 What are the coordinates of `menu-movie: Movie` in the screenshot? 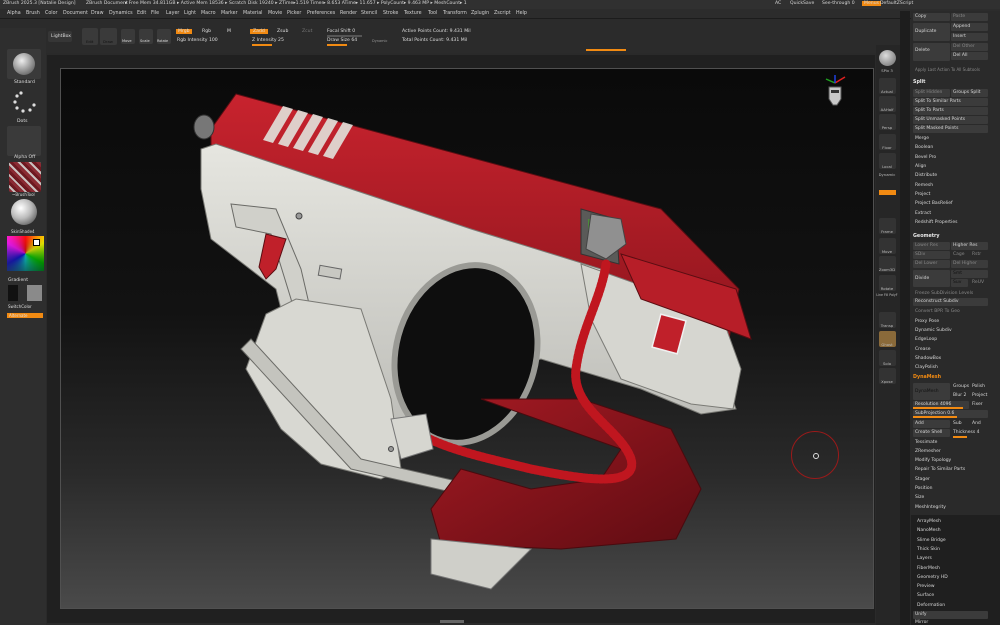 It's located at (275, 13).